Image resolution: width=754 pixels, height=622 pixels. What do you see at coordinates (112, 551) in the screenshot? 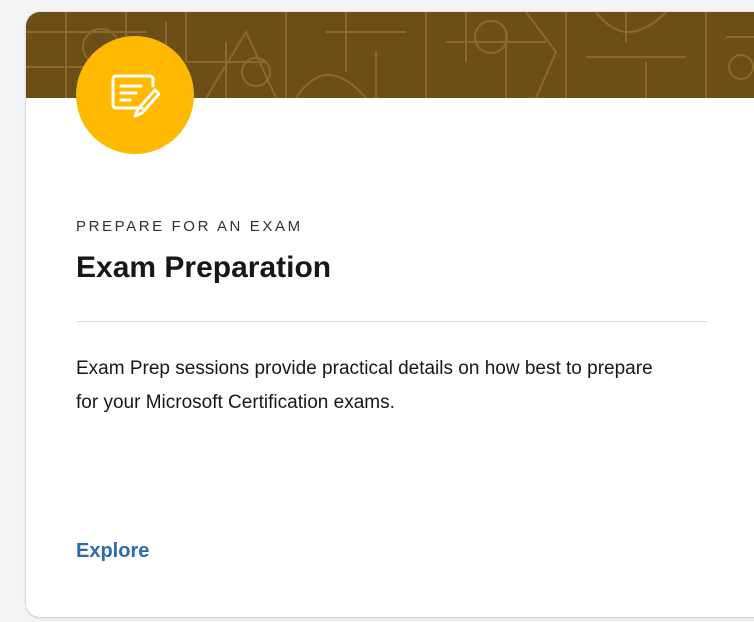
I see `explore-link: Explore` at bounding box center [112, 551].